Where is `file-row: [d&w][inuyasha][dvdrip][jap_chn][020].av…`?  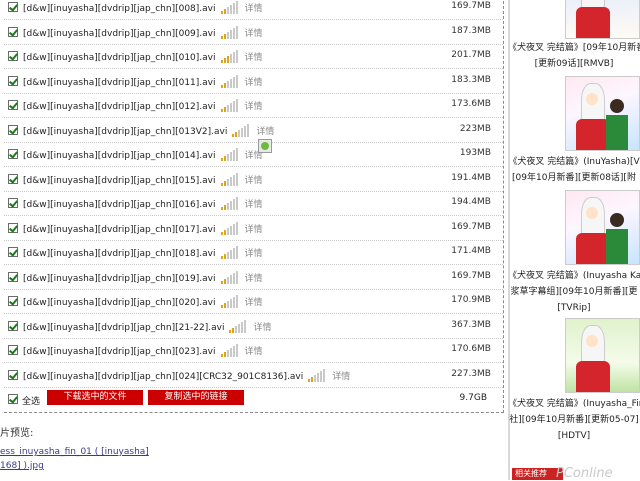
file-row: [d&w][inuyasha][dvdrip][jap_chn][020].av… is located at coordinates (253, 302).